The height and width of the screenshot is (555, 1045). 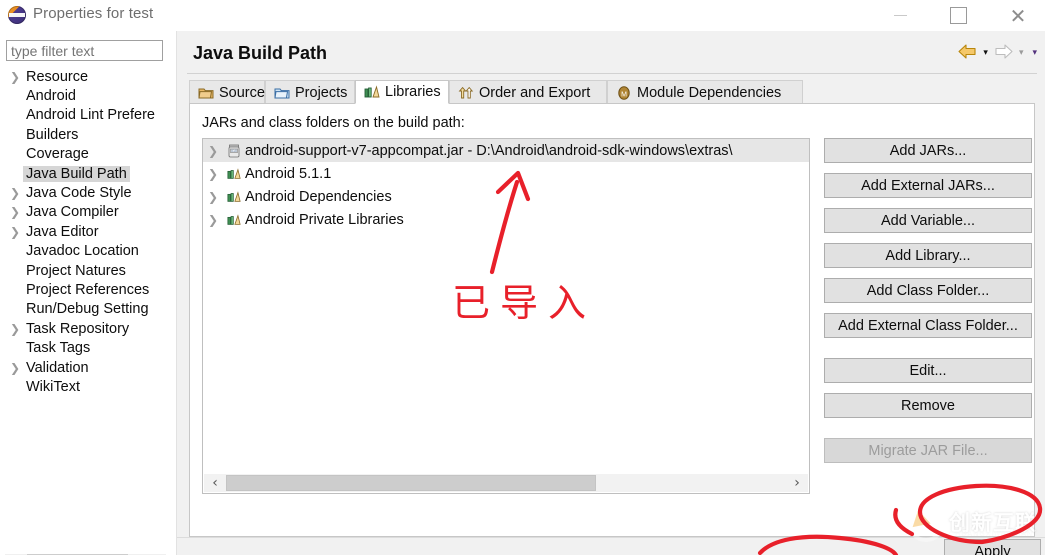 What do you see at coordinates (310, 92) in the screenshot?
I see `tab-projects: Projects` at bounding box center [310, 92].